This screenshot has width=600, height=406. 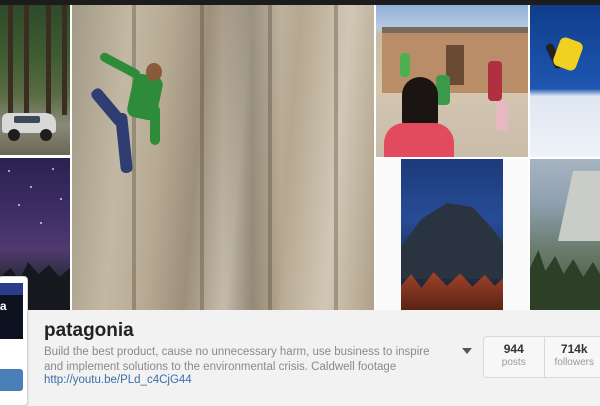 I want to click on stat-posts: 944 posts, so click(x=514, y=357).